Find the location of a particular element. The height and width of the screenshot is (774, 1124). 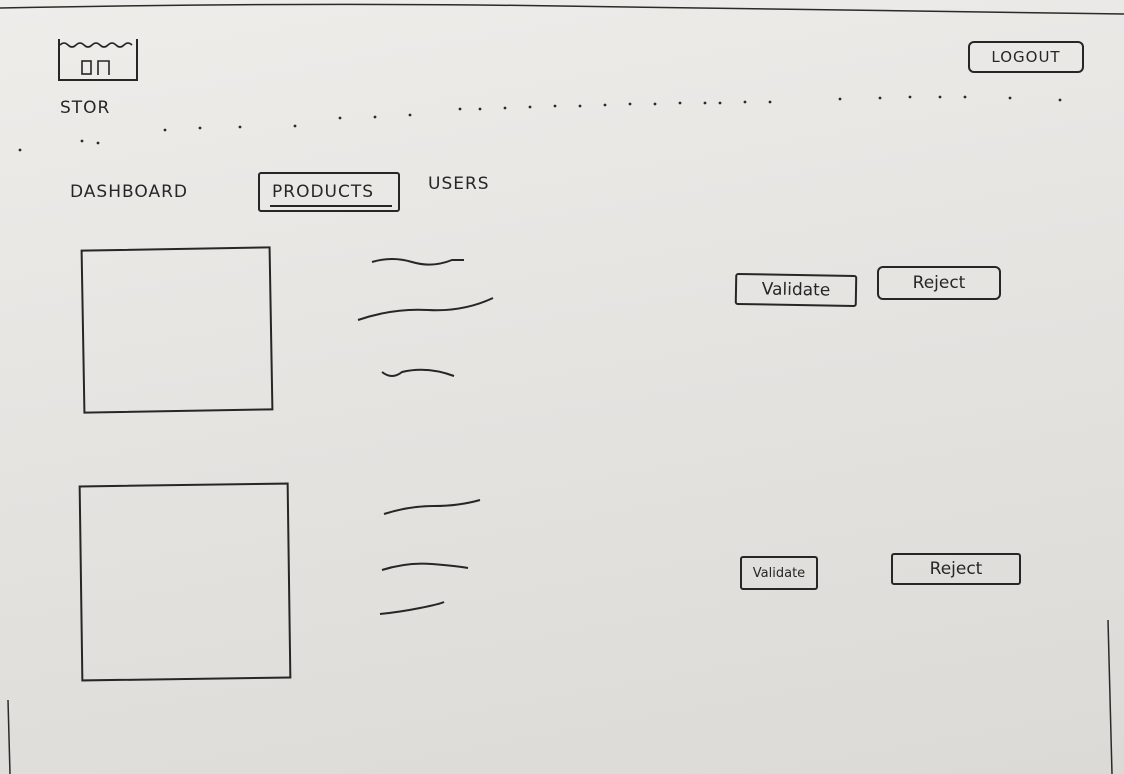

reject-button: Reject is located at coordinates (956, 569).